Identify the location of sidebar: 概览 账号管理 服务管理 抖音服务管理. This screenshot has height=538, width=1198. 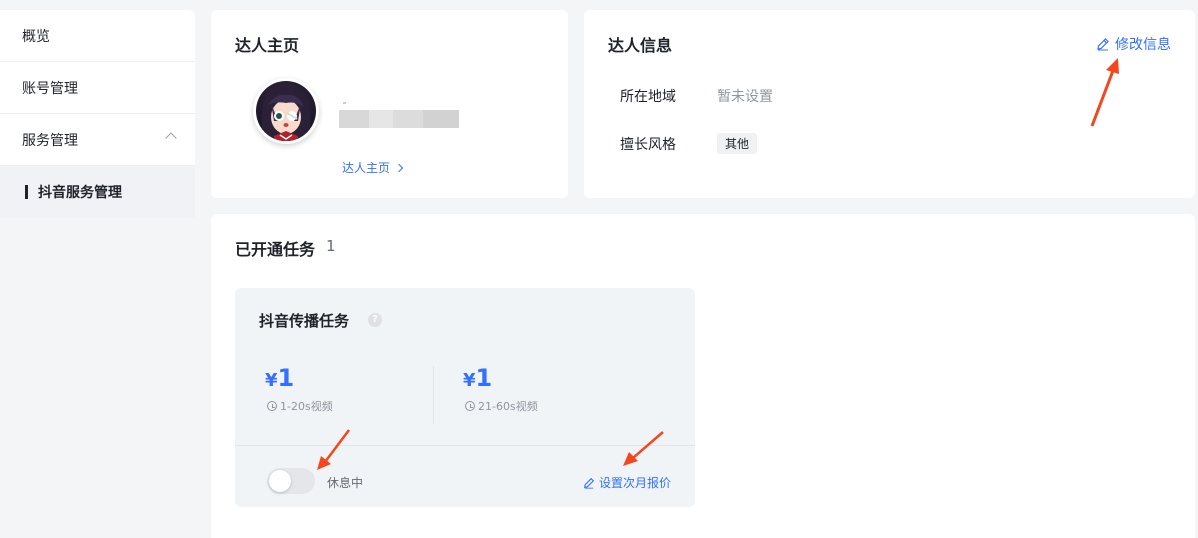
(97, 114).